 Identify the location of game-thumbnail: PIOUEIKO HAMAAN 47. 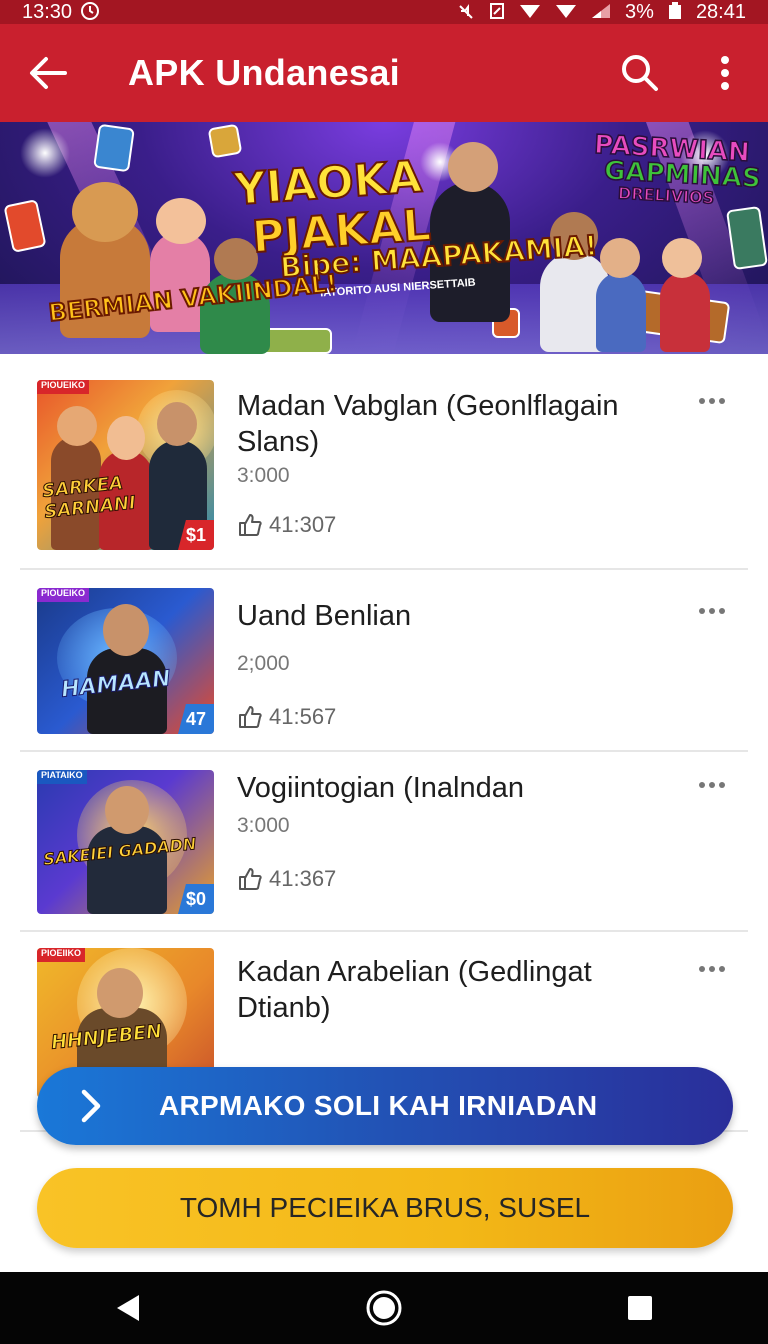
(125, 661).